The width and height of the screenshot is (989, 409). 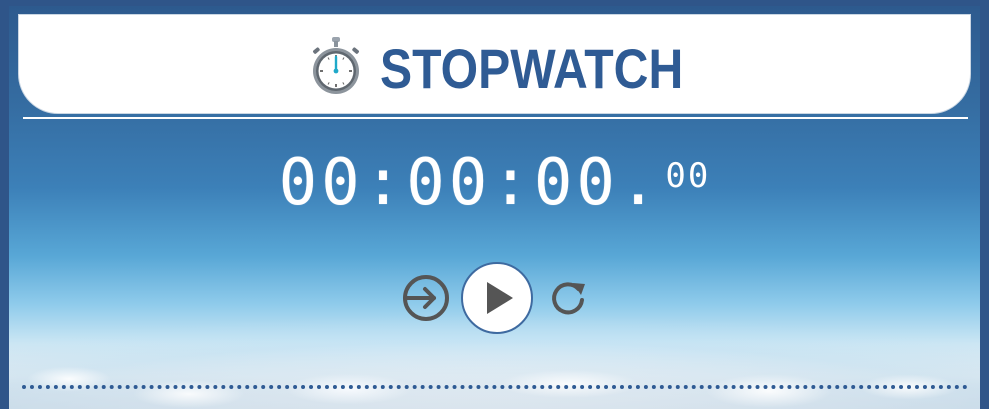 I want to click on time-main: 00:00:00., so click(x=470, y=183).